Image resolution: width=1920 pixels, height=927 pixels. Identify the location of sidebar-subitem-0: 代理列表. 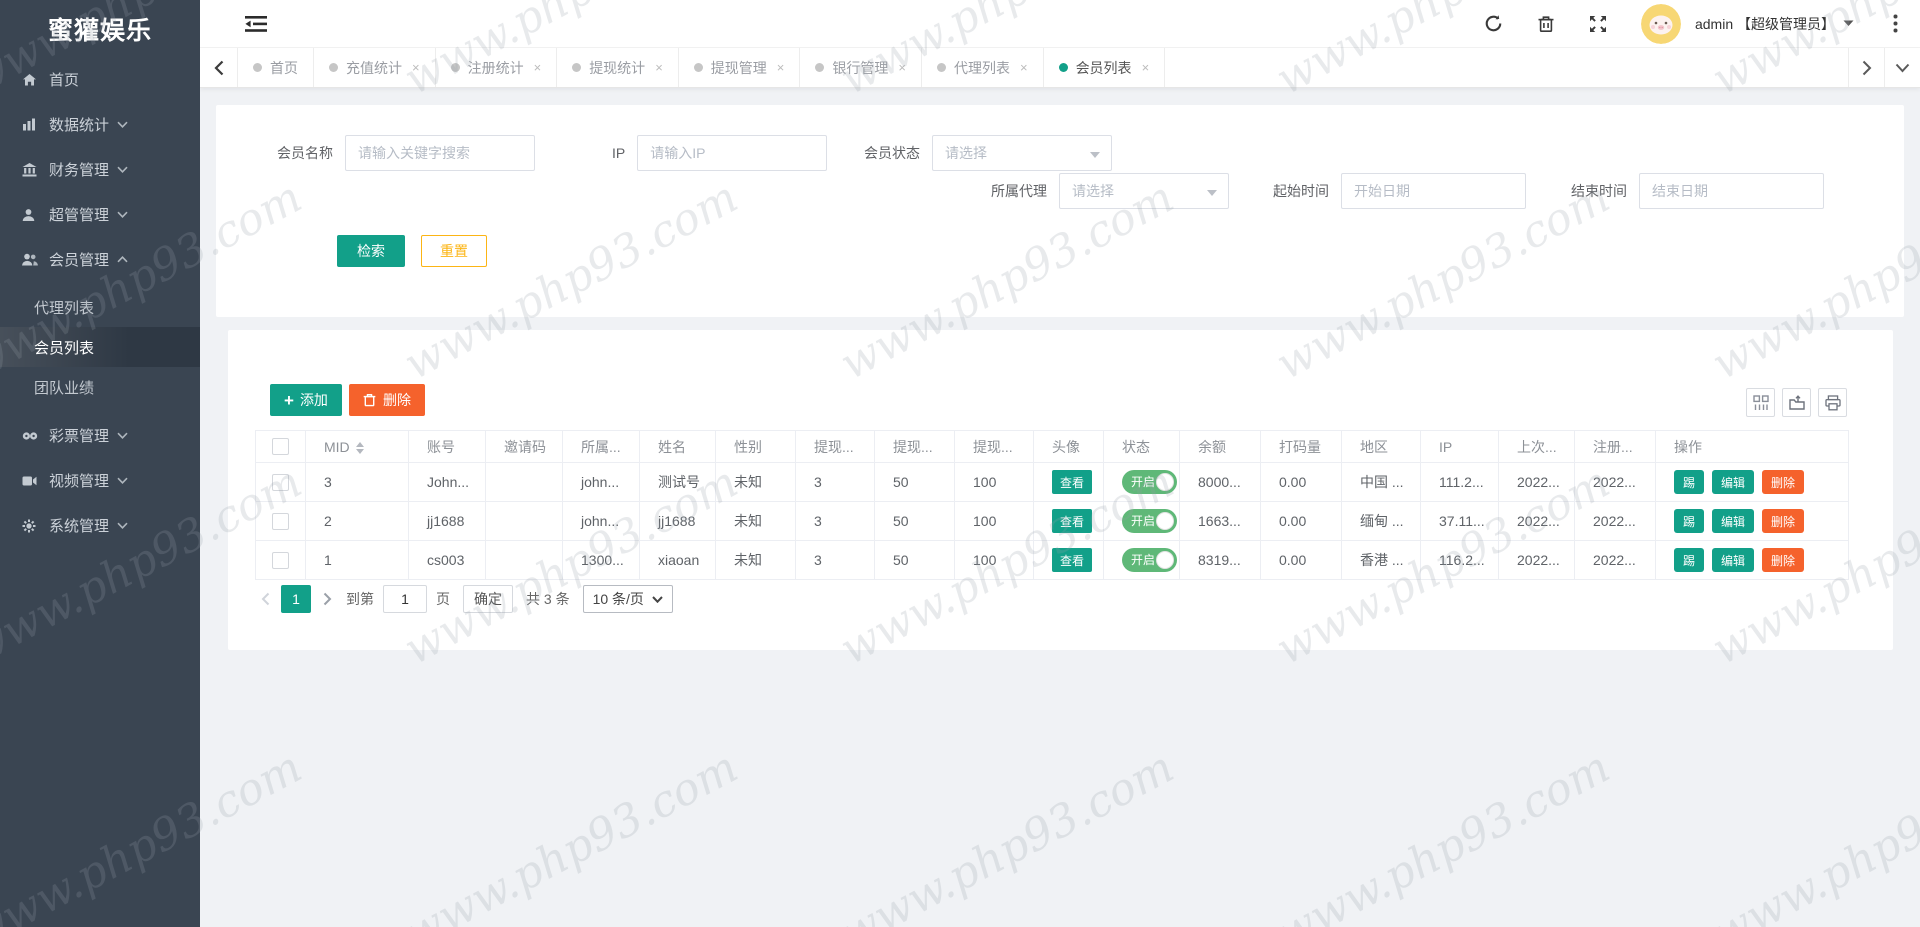
(100, 307).